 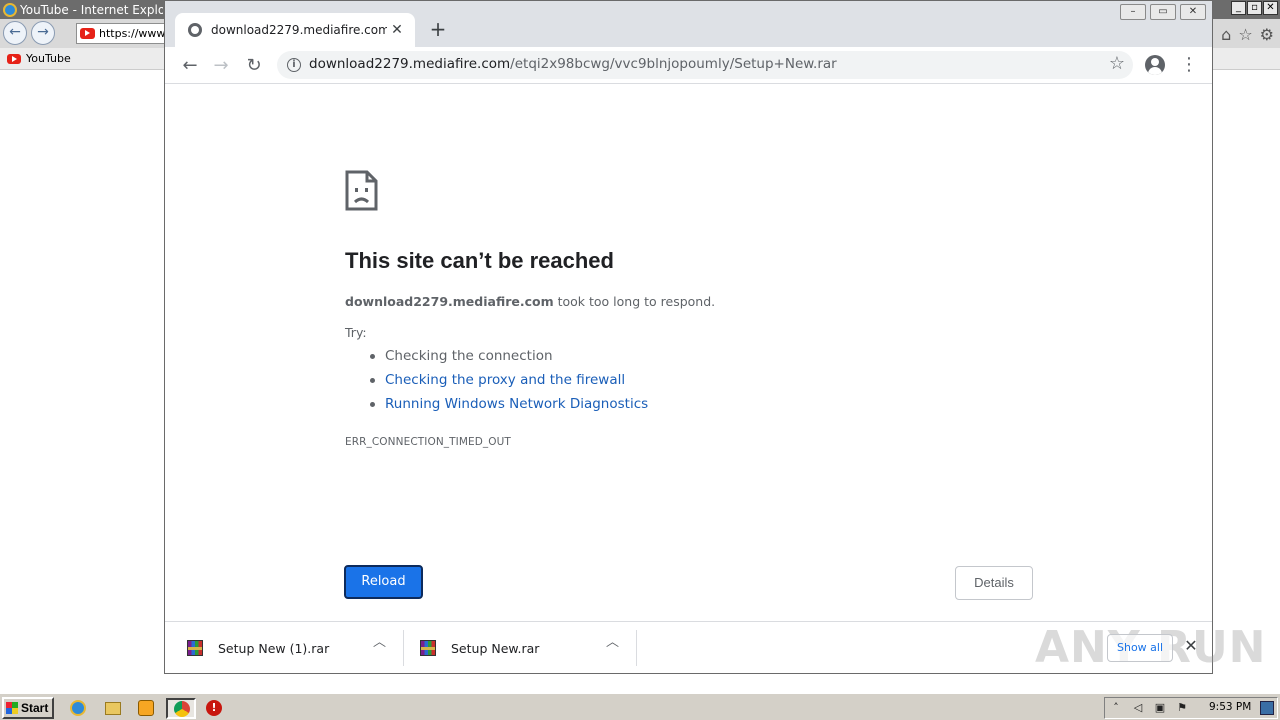 What do you see at coordinates (1133, 12) in the screenshot?
I see `chrome-minimize-button: –` at bounding box center [1133, 12].